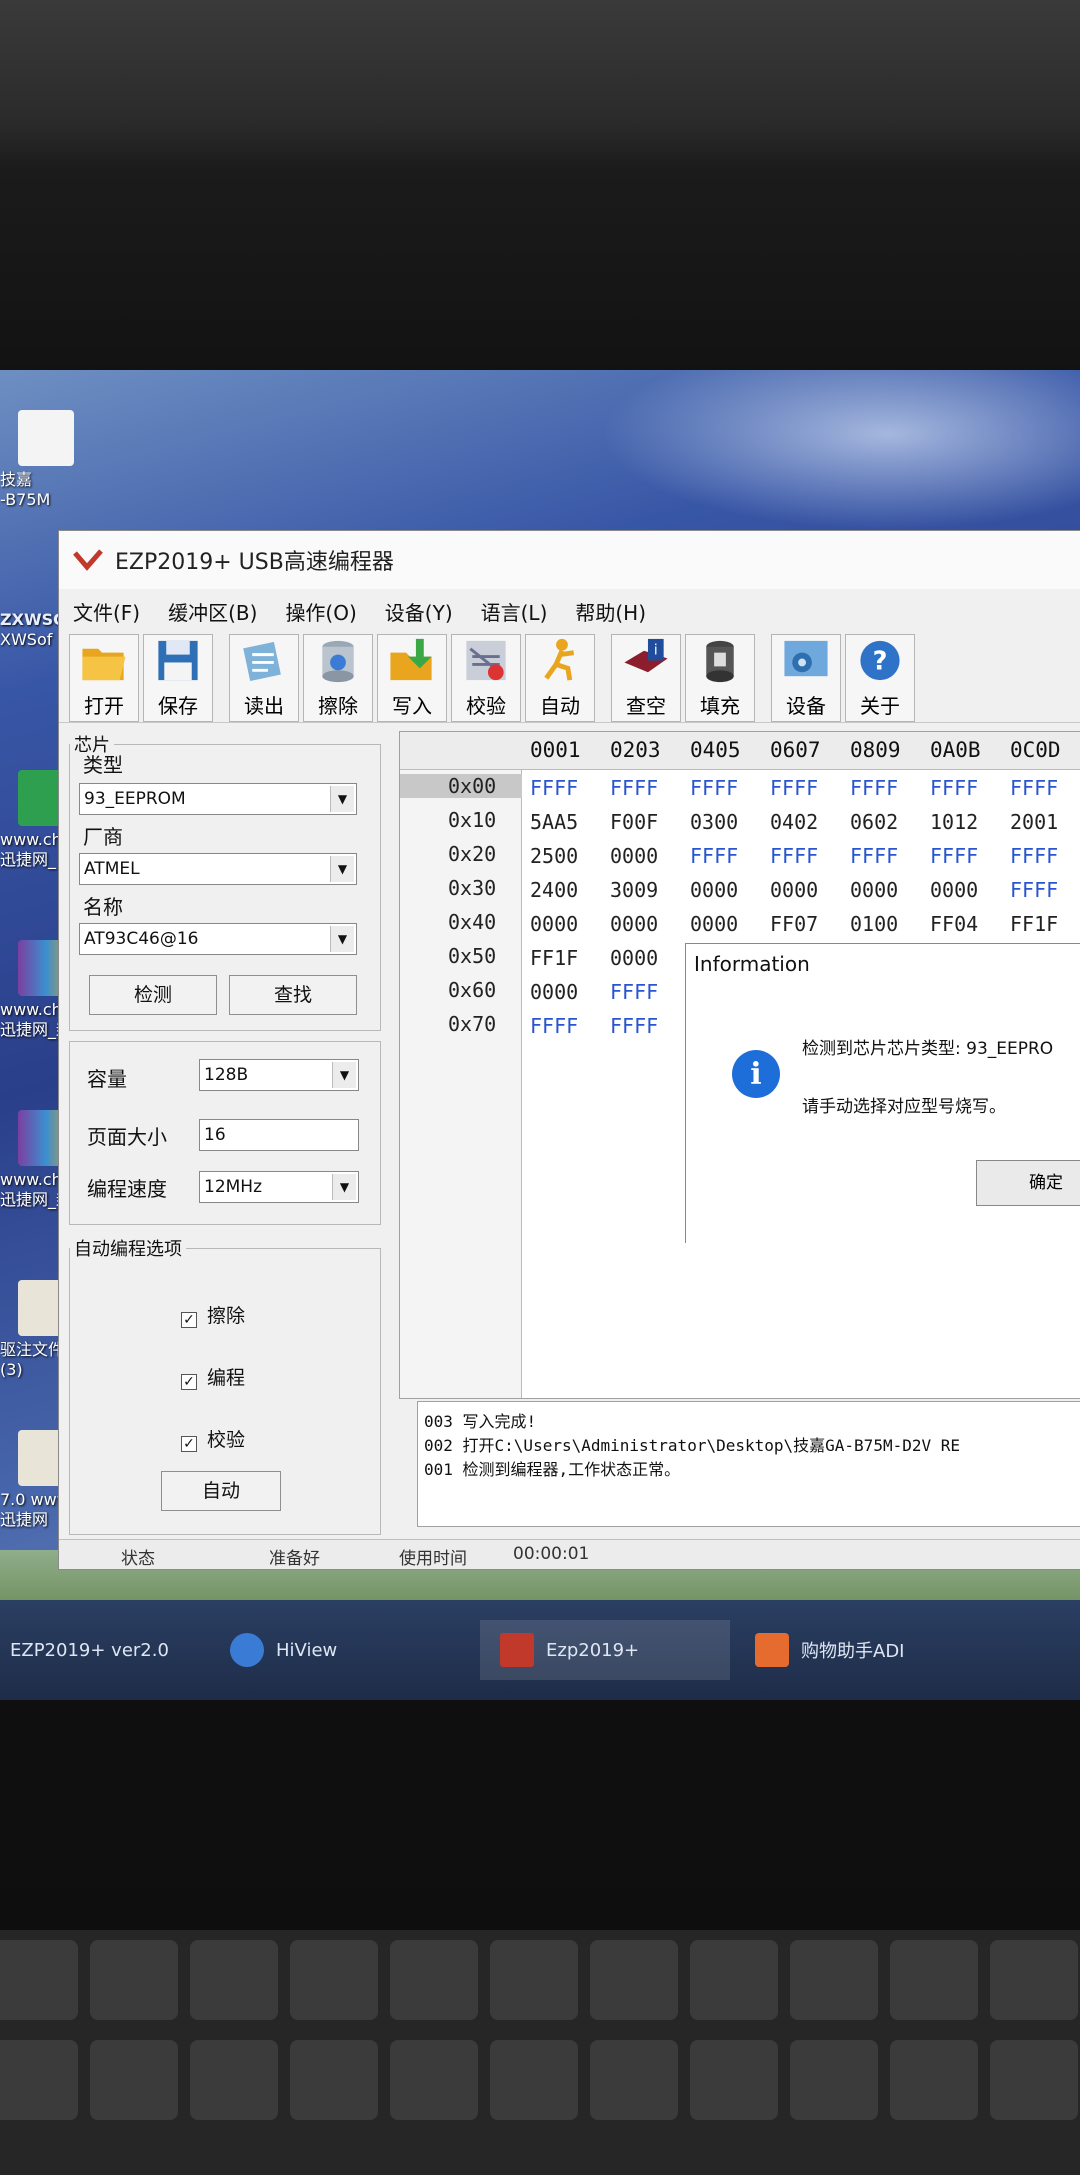 Image resolution: width=1080 pixels, height=2175 pixels. What do you see at coordinates (610, 611) in the screenshot?
I see `menu-help: 帮助(H)` at bounding box center [610, 611].